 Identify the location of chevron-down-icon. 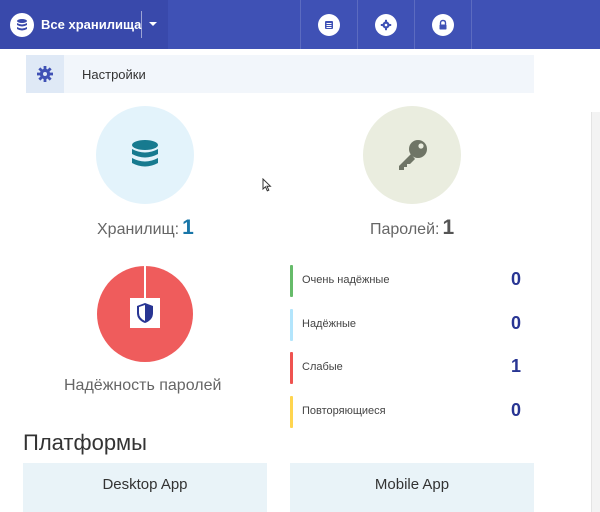
(153, 24).